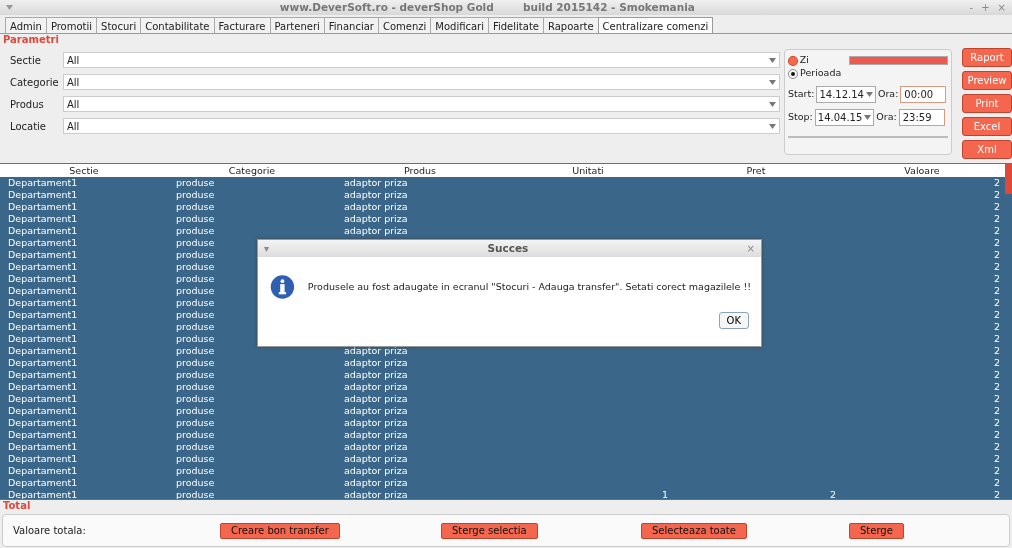  I want to click on section-title: Total, so click(17, 506).